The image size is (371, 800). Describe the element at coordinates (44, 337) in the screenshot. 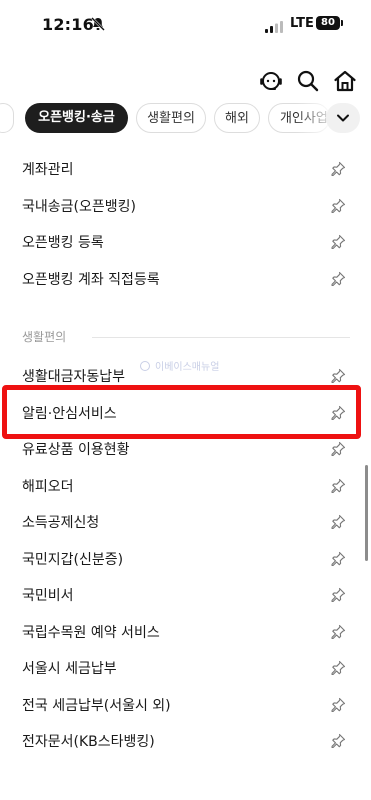

I see `section-title-life: 생활편의` at that location.